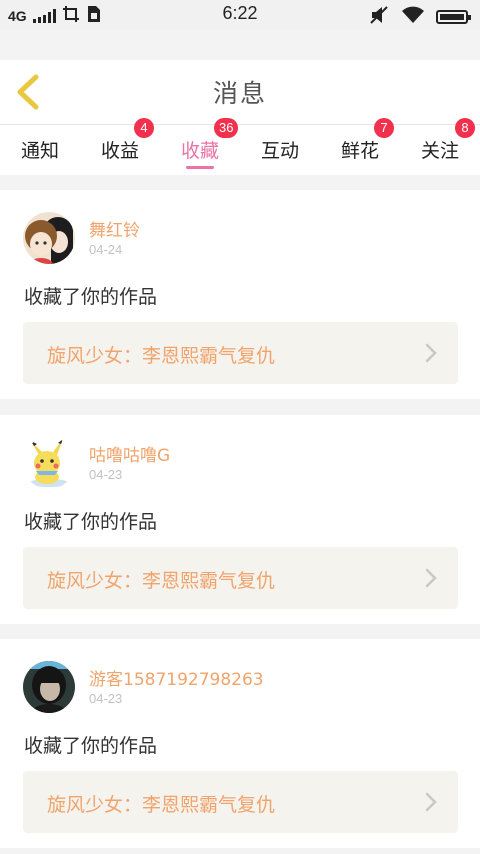 This screenshot has width=480, height=854. I want to click on pikachu-avatar, so click(49, 463).